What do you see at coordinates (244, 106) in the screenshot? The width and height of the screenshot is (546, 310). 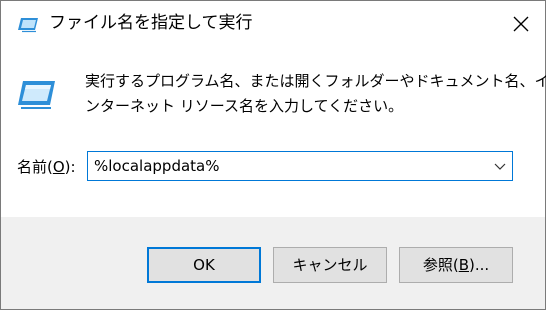 I see `description-line-2: ンターネット リソース名を入力してください。` at bounding box center [244, 106].